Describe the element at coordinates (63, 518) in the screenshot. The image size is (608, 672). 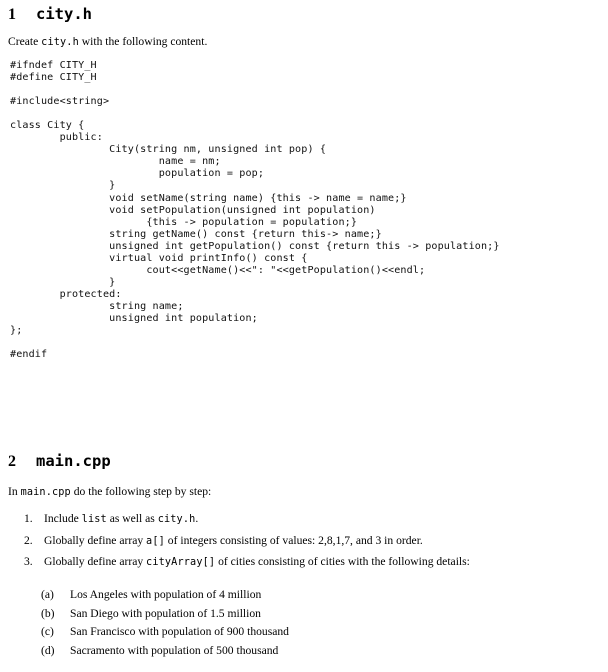
I see `step-text: Include` at that location.